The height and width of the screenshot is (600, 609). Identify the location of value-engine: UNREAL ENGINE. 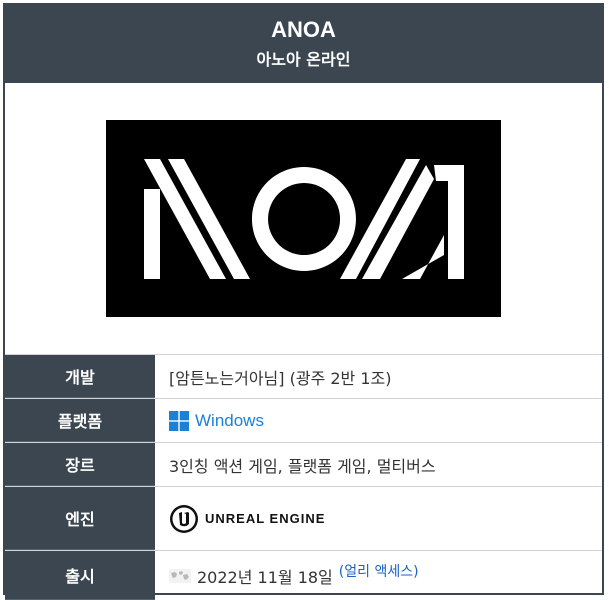
(378, 518).